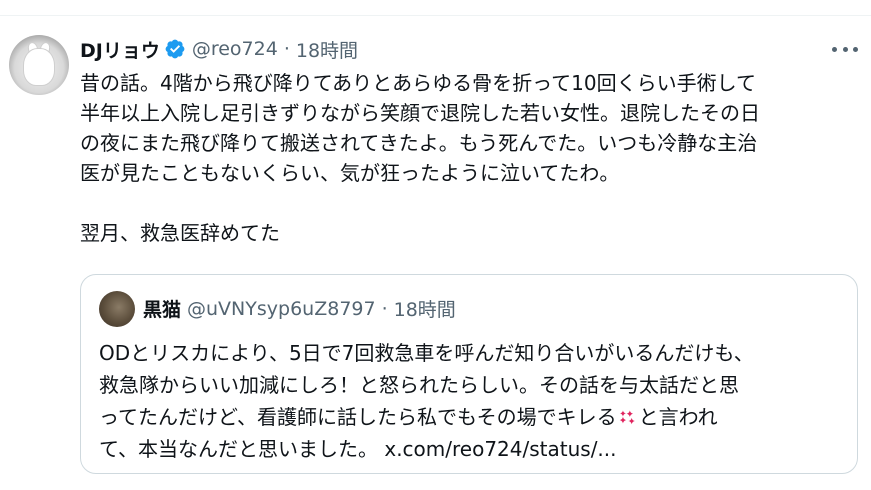 The height and width of the screenshot is (490, 871). What do you see at coordinates (435, 15) in the screenshot?
I see `top-divider` at bounding box center [435, 15].